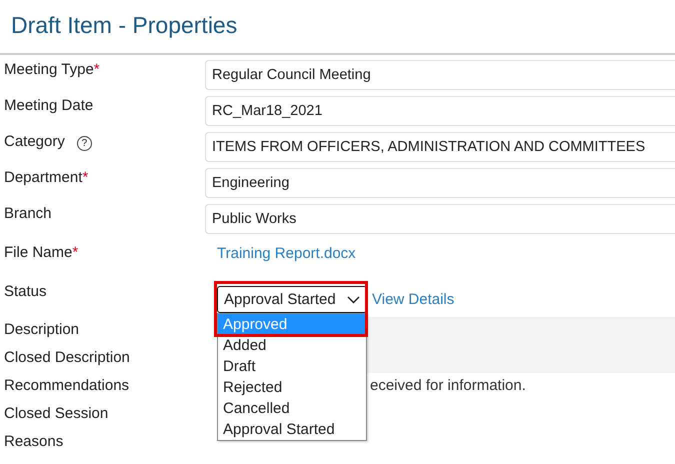  Describe the element at coordinates (286, 249) in the screenshot. I see `file-link: Training Report.docx` at that location.